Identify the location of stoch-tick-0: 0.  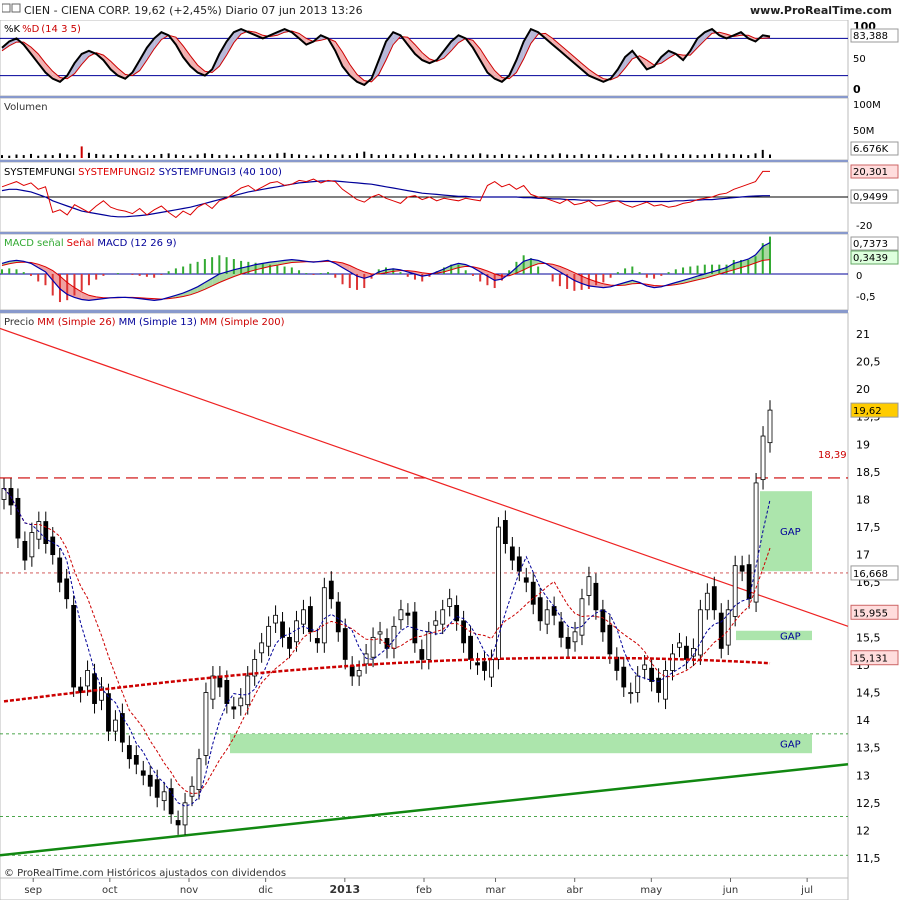
(857, 89).